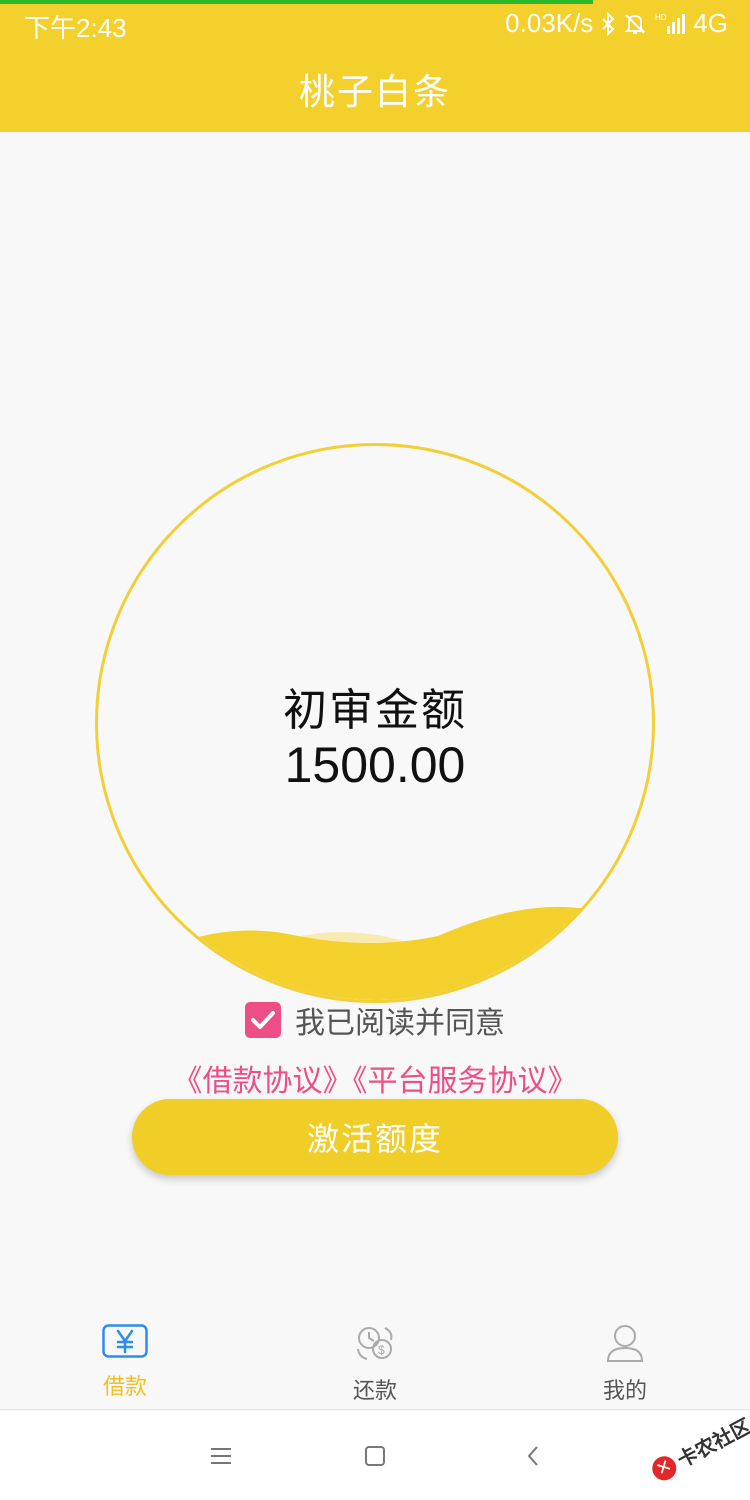 The image size is (750, 1500). What do you see at coordinates (400, 1023) in the screenshot?
I see `agreement-text: 我已阅读并同意` at bounding box center [400, 1023].